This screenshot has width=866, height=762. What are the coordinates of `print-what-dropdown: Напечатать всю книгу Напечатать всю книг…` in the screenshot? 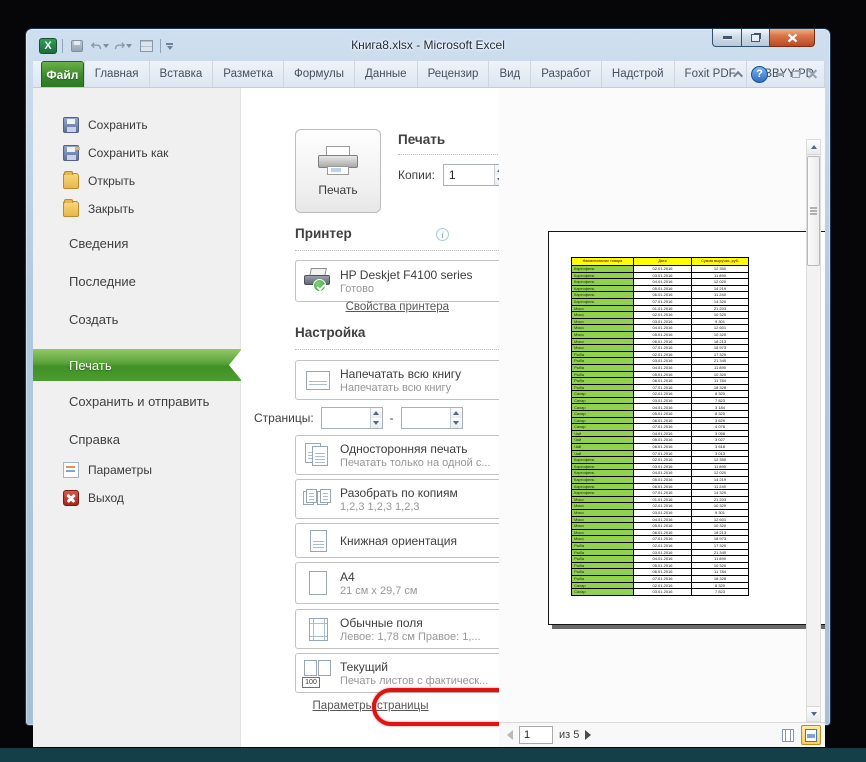 It's located at (407, 380).